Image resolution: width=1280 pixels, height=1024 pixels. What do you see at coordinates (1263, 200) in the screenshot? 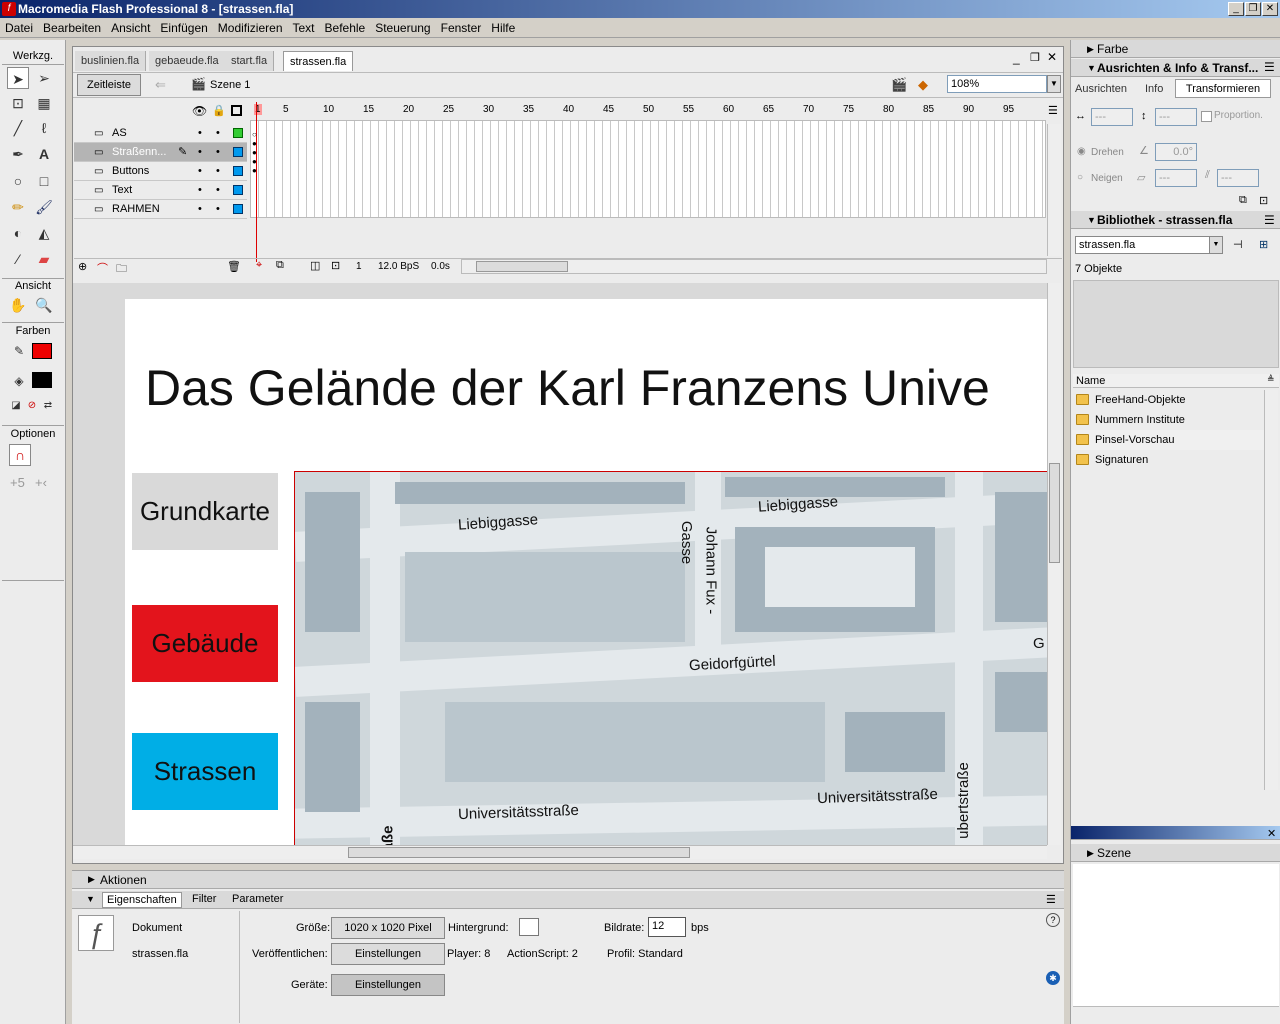
I see `reset-transform-icon: ⊡` at bounding box center [1263, 200].